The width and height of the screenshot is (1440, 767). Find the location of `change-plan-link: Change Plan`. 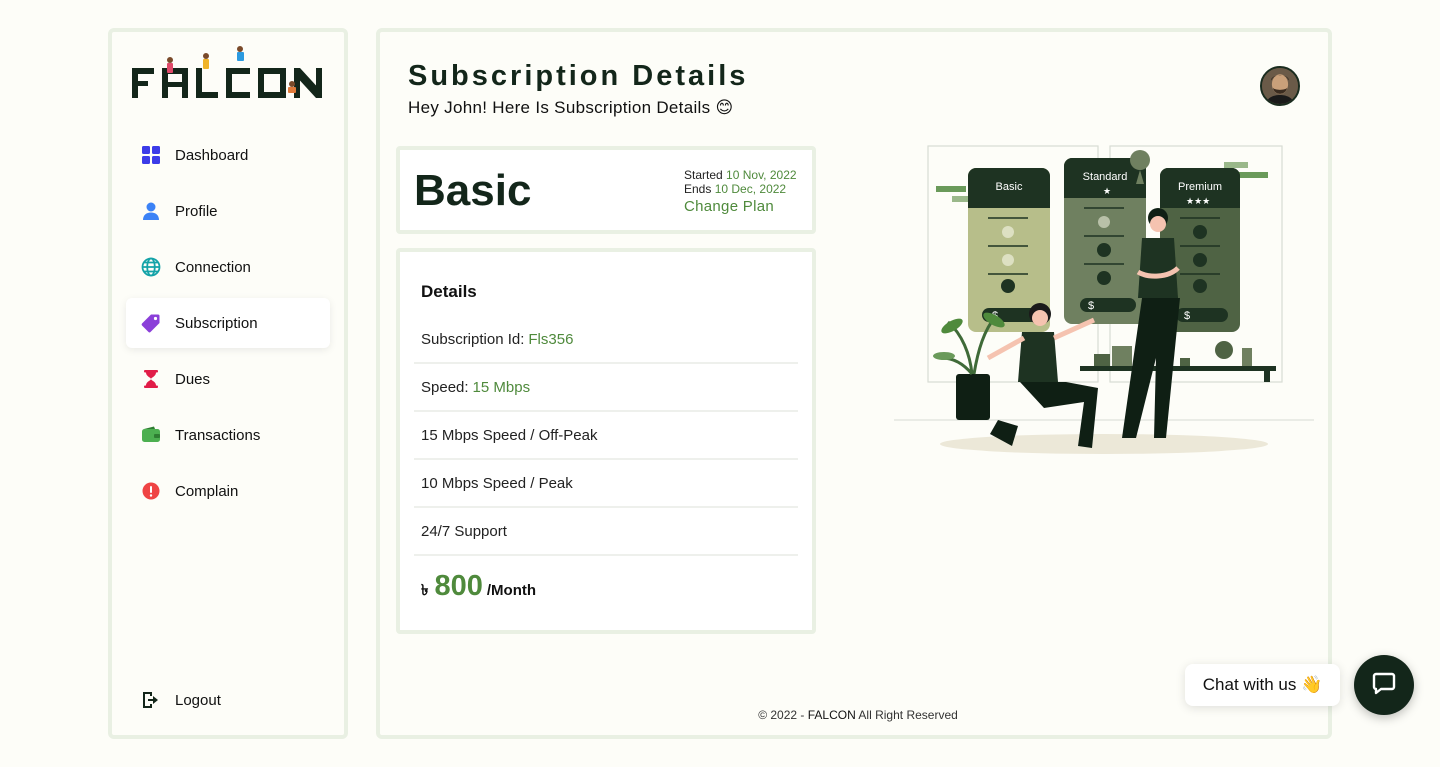

change-plan-link: Change Plan is located at coordinates (729, 206).